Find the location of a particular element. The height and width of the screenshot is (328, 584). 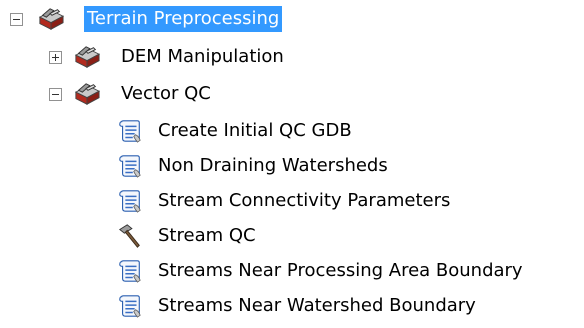

tree-node-label: Non Draining Watersheds is located at coordinates (273, 166).